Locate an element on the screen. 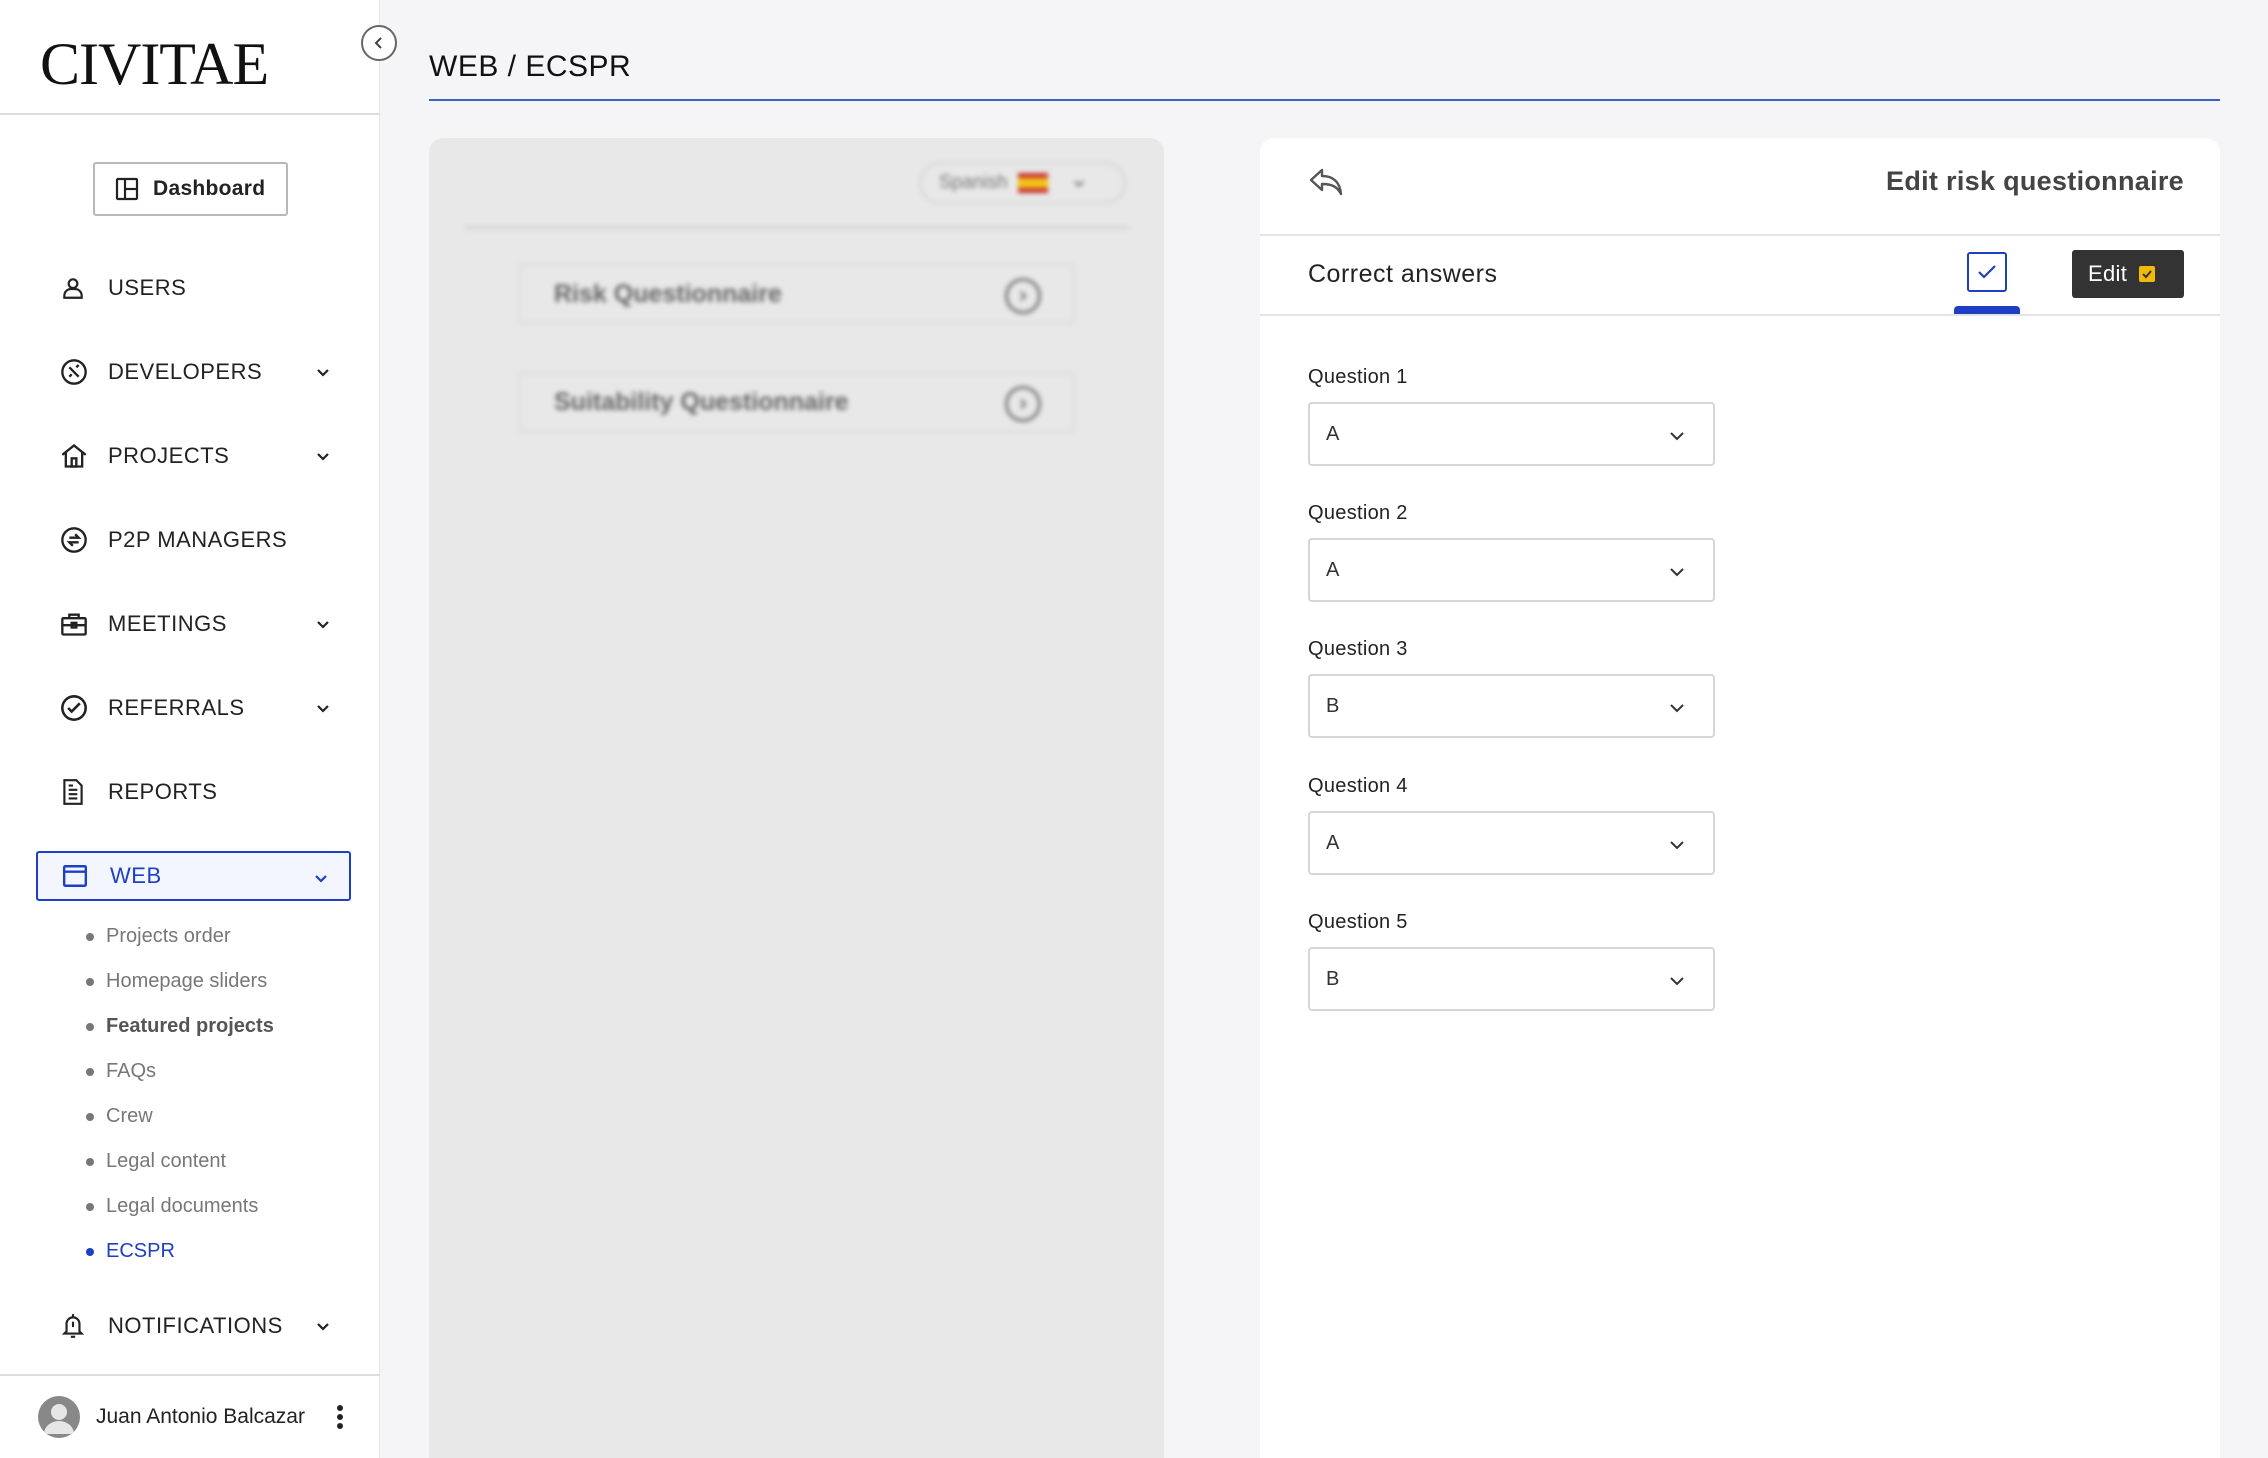  language-label: Spanish is located at coordinates (973, 182).